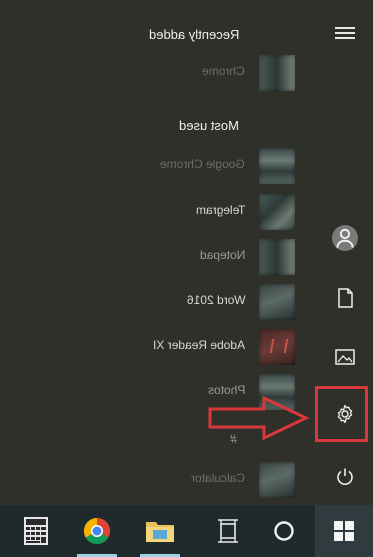 This screenshot has height=557, width=373. Describe the element at coordinates (193, 34) in the screenshot. I see `recently-added-header: Recently added` at that location.